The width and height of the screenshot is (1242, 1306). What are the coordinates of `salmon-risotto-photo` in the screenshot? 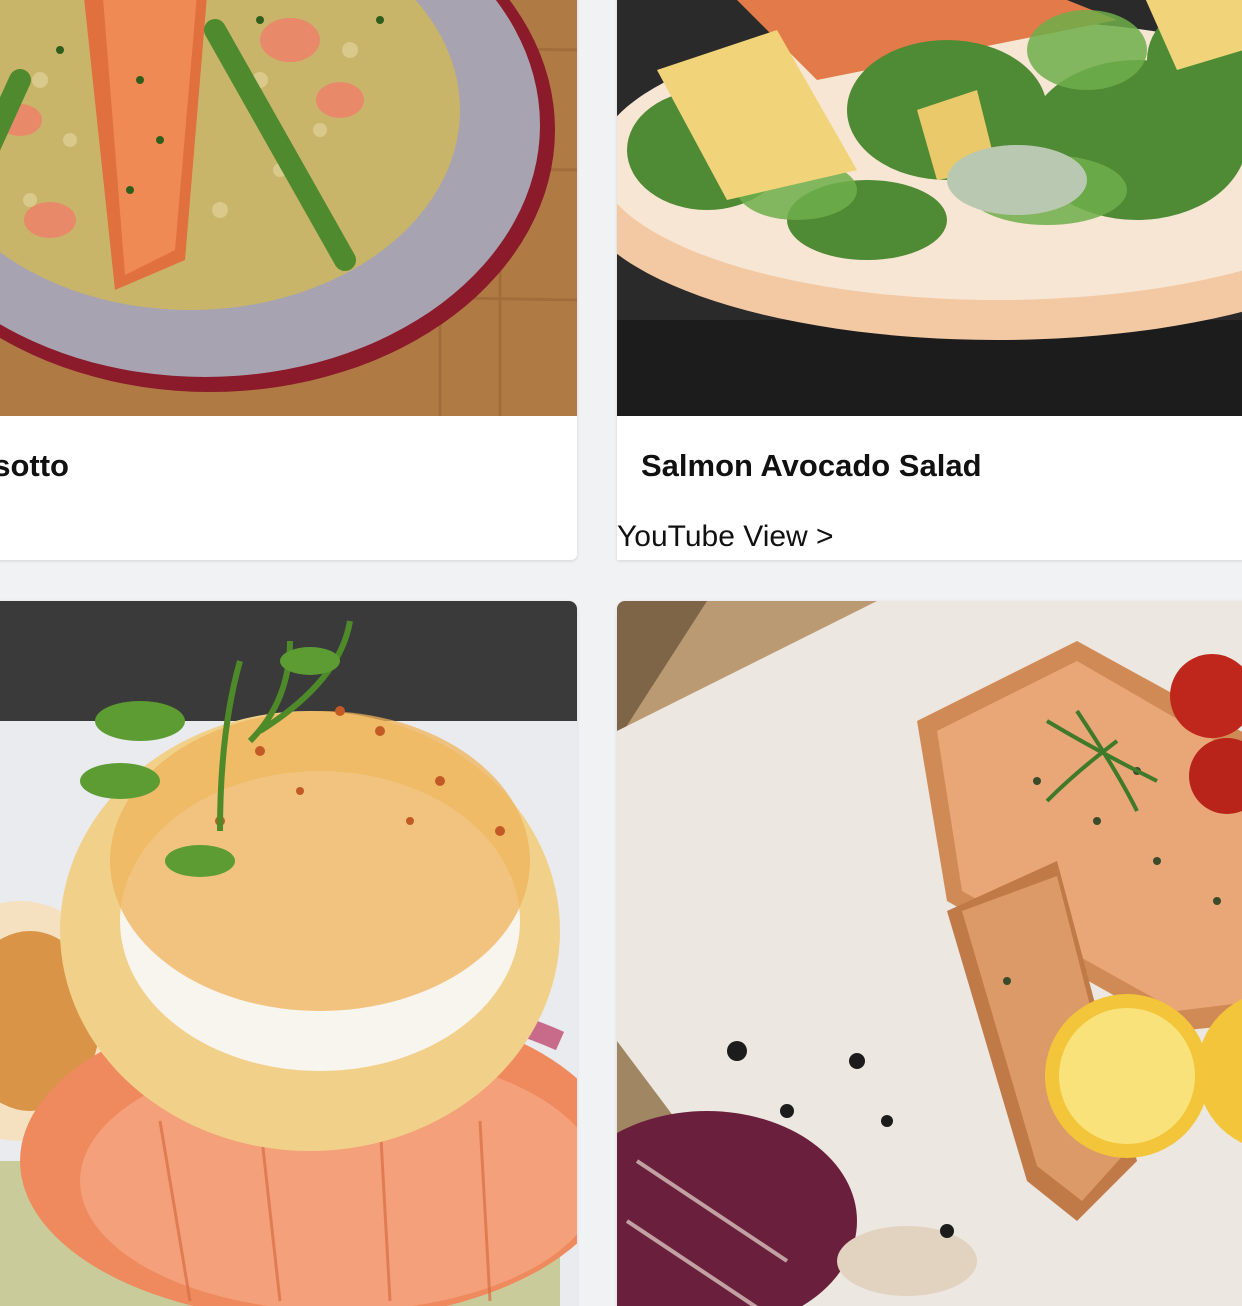 It's located at (288, 208).